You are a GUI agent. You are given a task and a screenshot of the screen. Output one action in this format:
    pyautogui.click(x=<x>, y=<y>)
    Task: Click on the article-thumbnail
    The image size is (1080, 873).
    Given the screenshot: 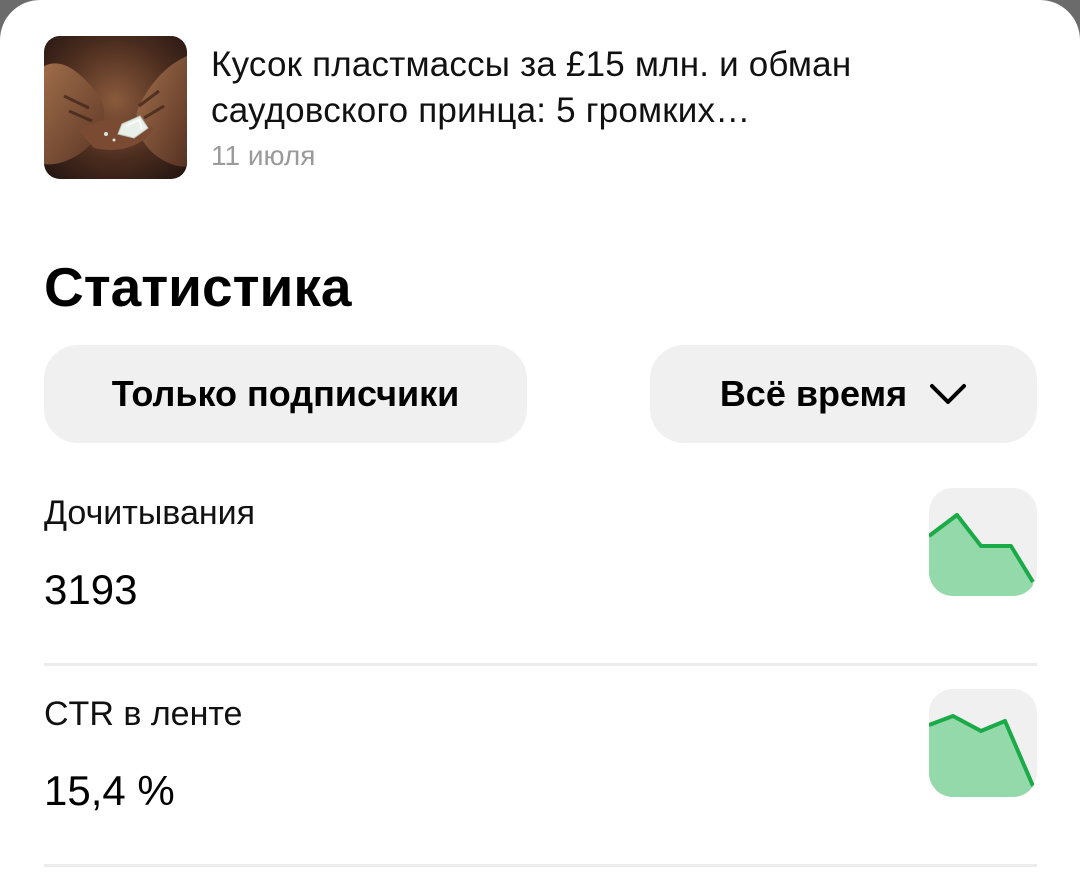 What is the action you would take?
    pyautogui.click(x=115, y=107)
    